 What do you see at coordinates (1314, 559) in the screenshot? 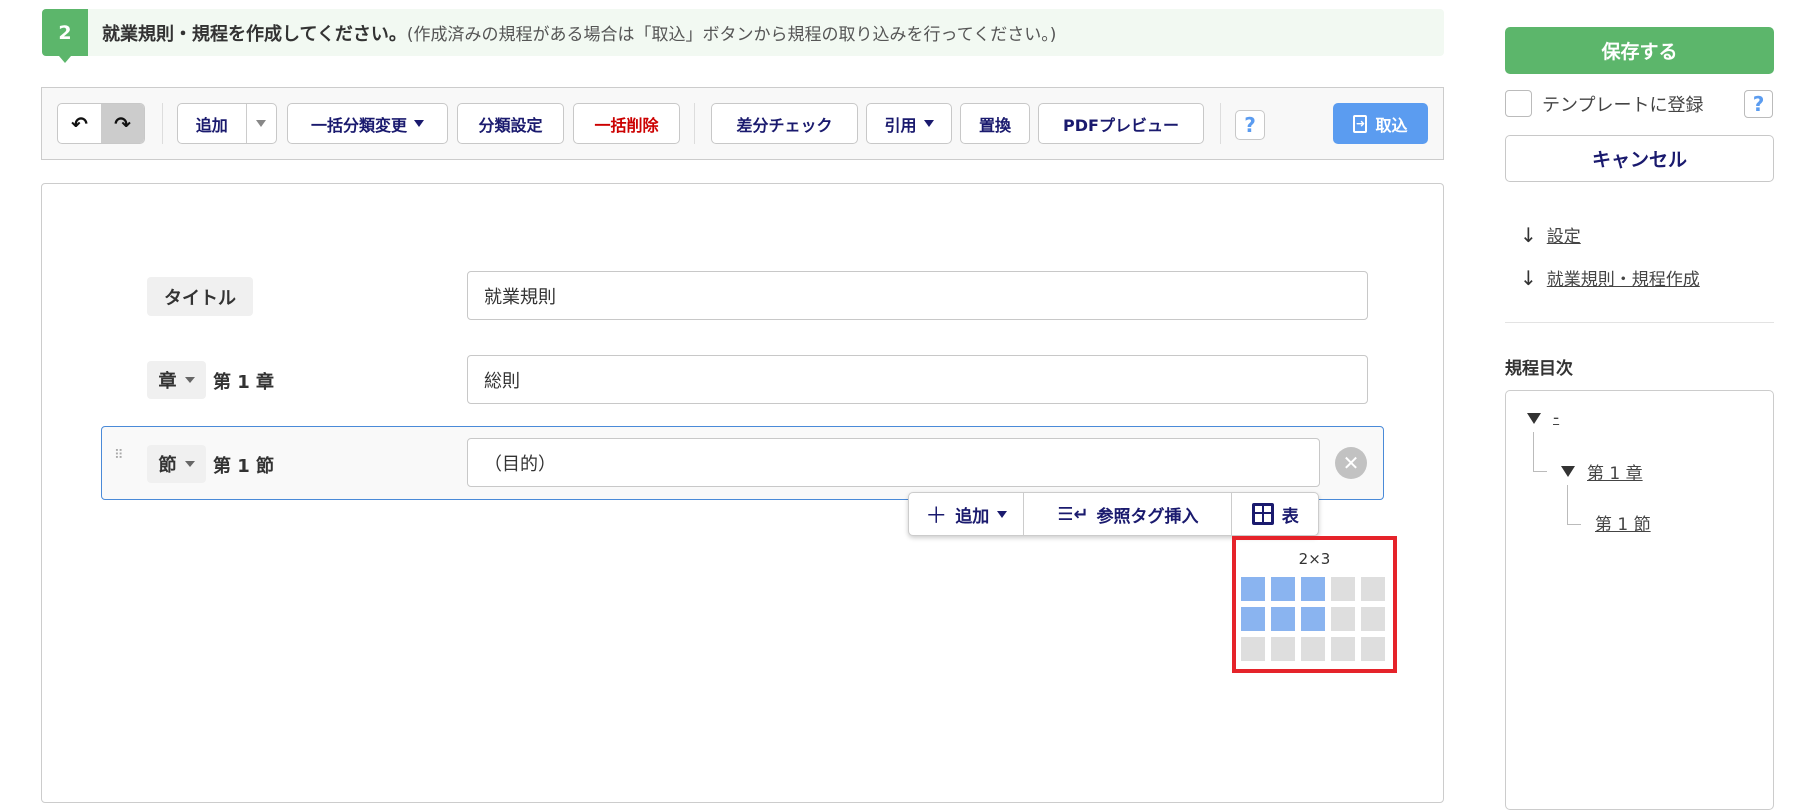
I see `table-size-label: 2×3` at bounding box center [1314, 559].